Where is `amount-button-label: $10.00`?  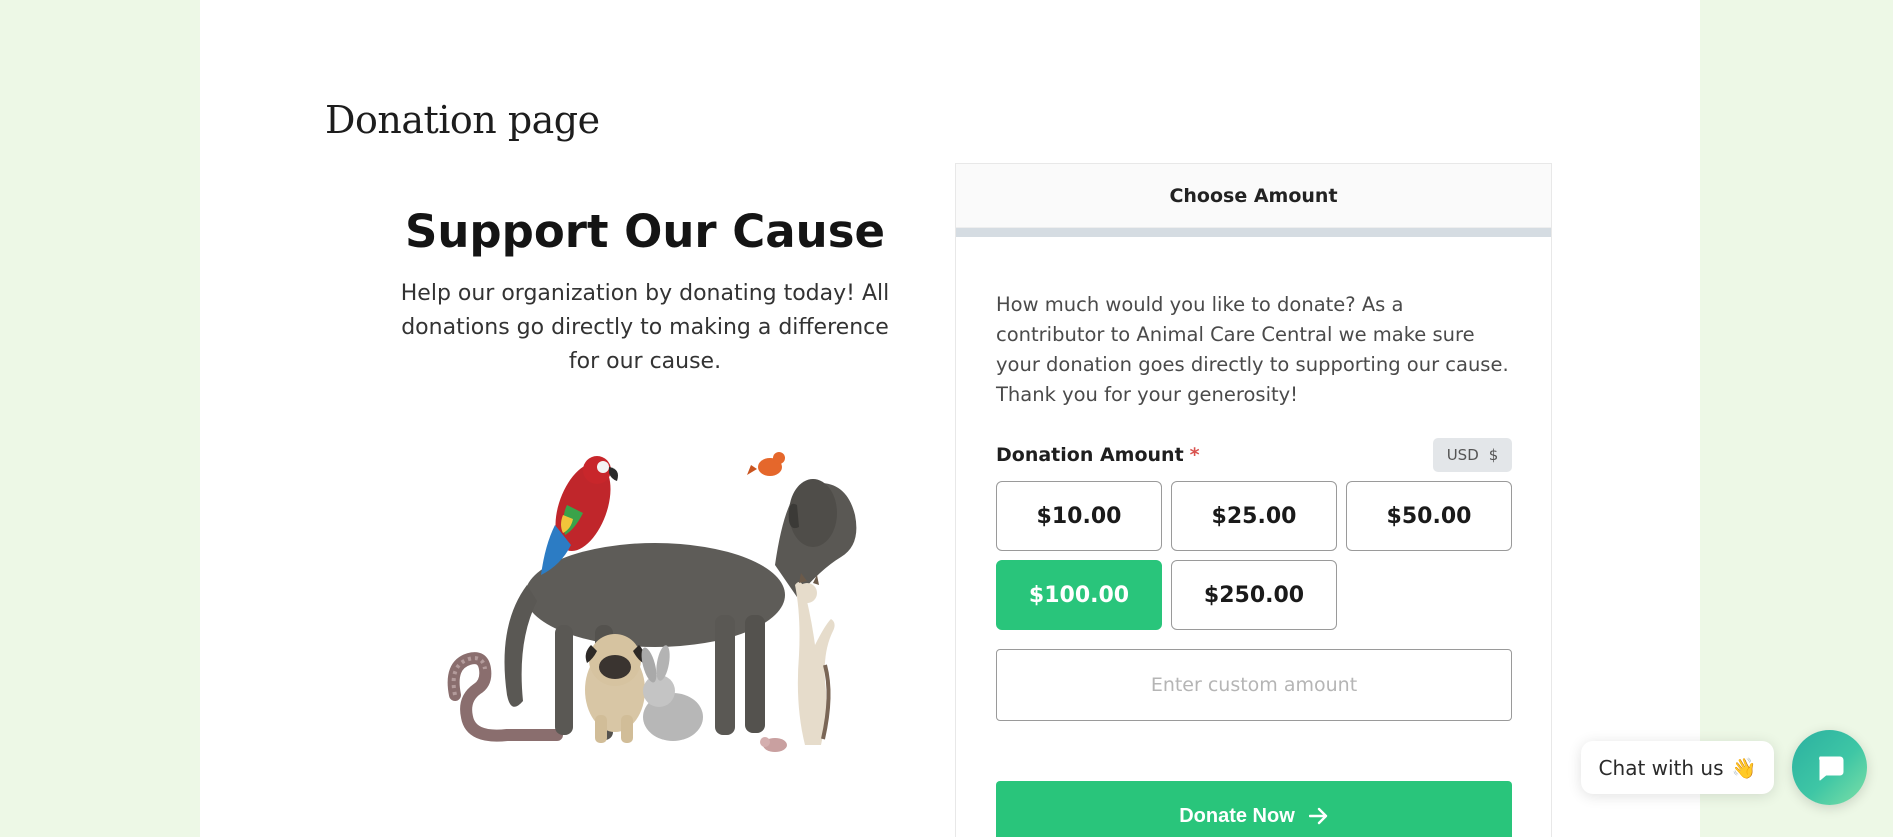 amount-button-label: $10.00 is located at coordinates (1079, 516).